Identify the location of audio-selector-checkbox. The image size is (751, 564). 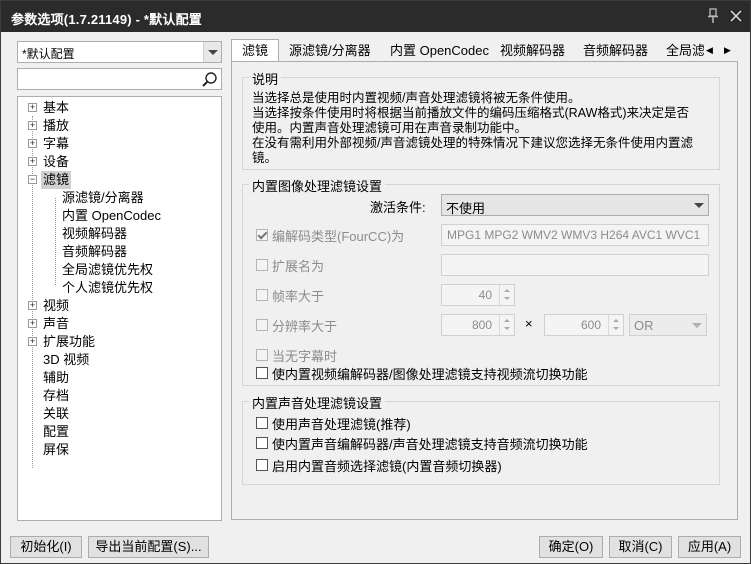
(262, 465).